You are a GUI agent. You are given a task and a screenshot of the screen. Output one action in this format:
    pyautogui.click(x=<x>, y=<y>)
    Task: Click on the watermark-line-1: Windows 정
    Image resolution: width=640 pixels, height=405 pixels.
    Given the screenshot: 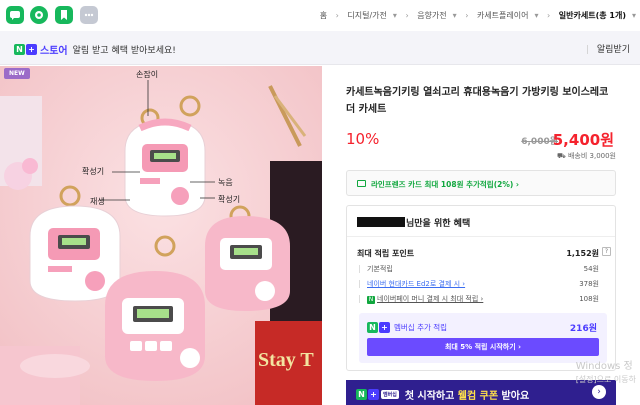 What is the action you would take?
    pyautogui.click(x=604, y=366)
    